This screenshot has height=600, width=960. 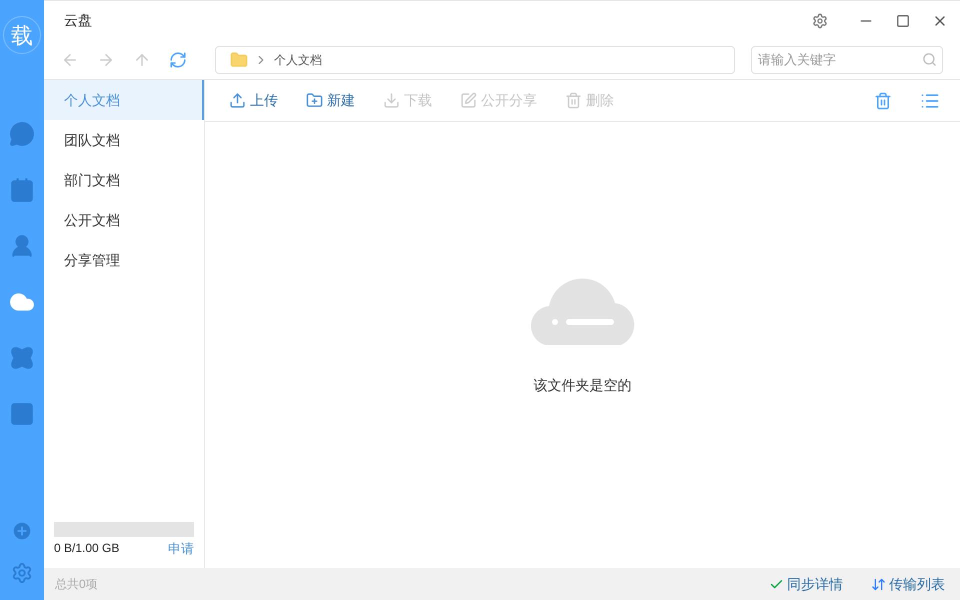 I want to click on toolbar-button: 上传, so click(x=253, y=100).